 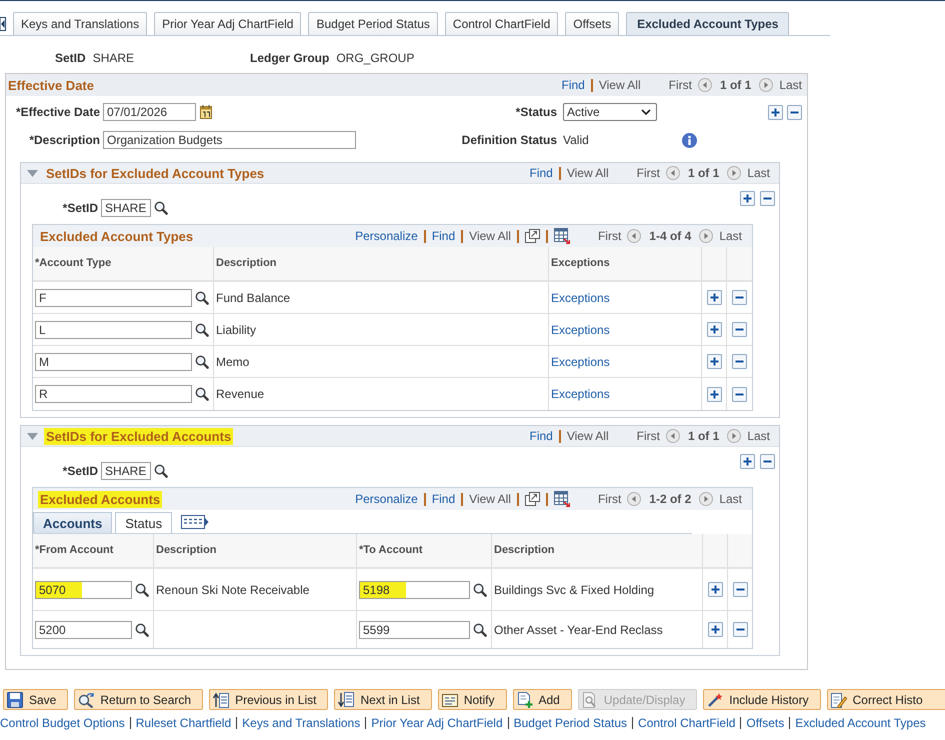 I want to click on calendar-icon, so click(x=206, y=112).